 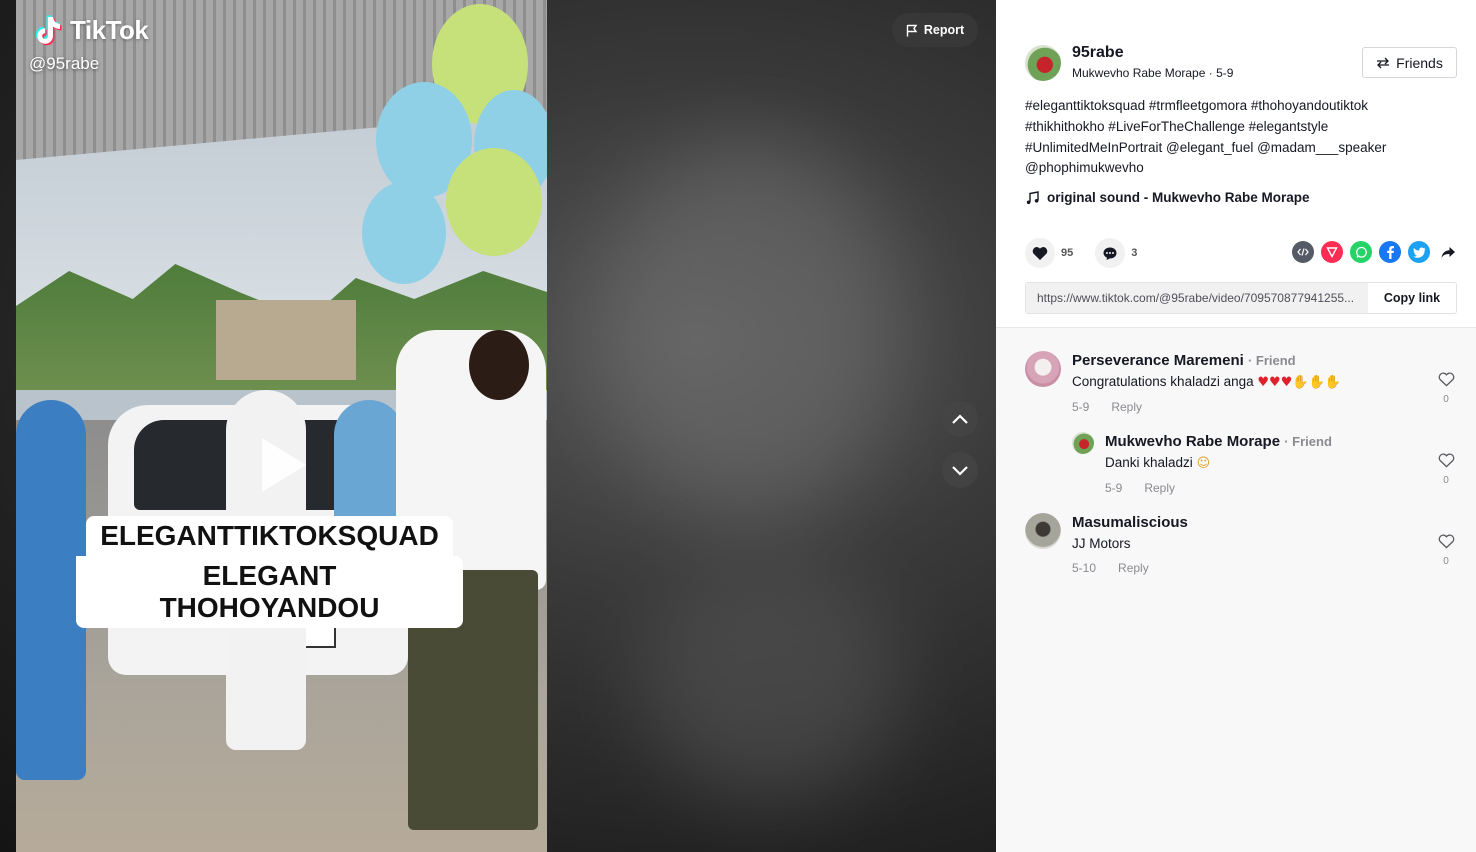 I want to click on video-scene-person-head, so click(x=499, y=365).